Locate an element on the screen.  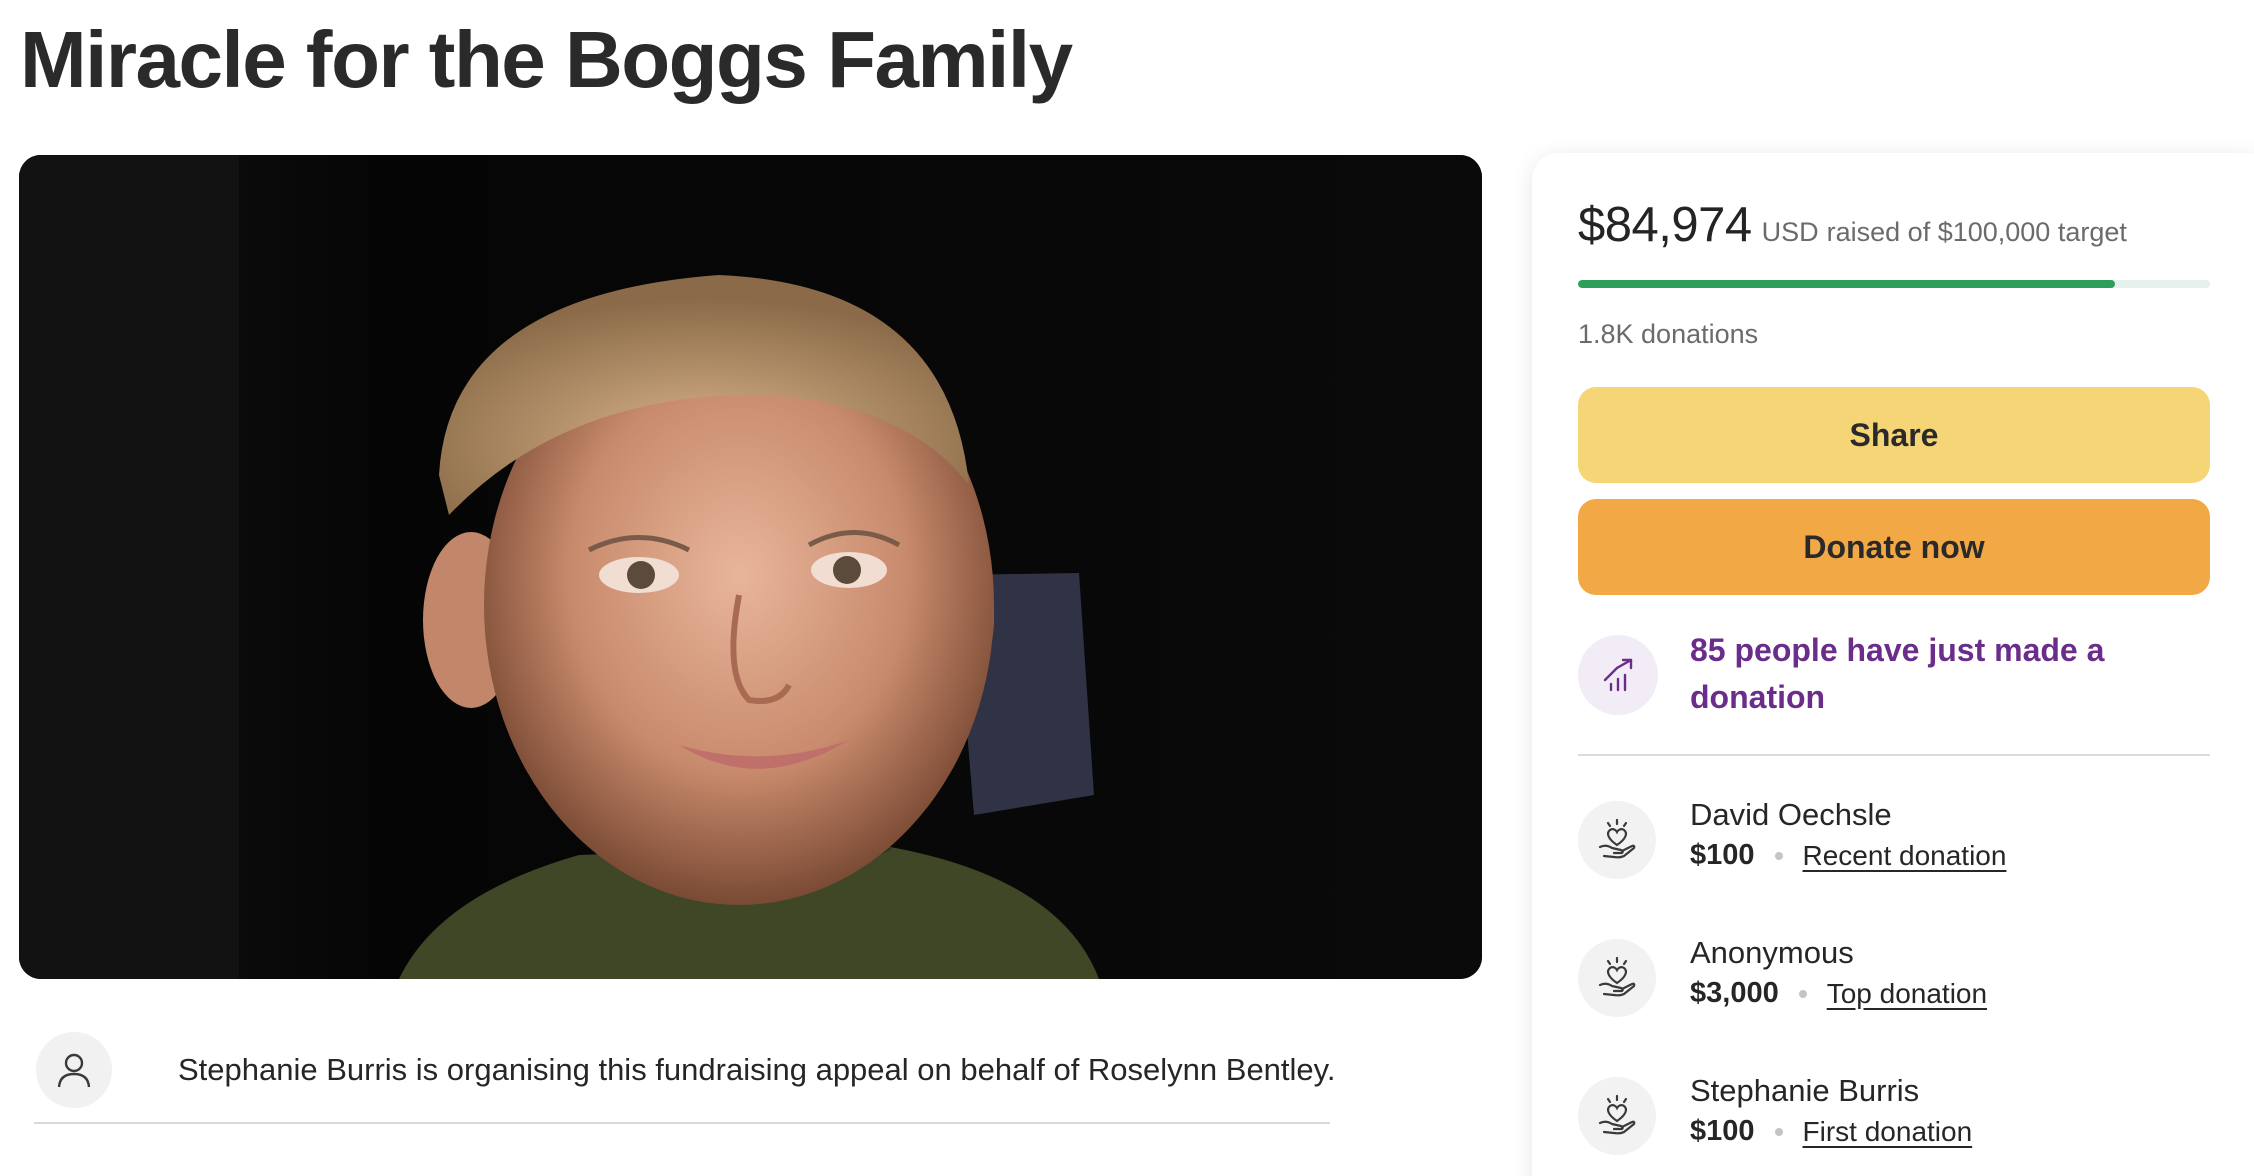
recent-activity-text: 85 people have just made a donation is located at coordinates (1897, 673).